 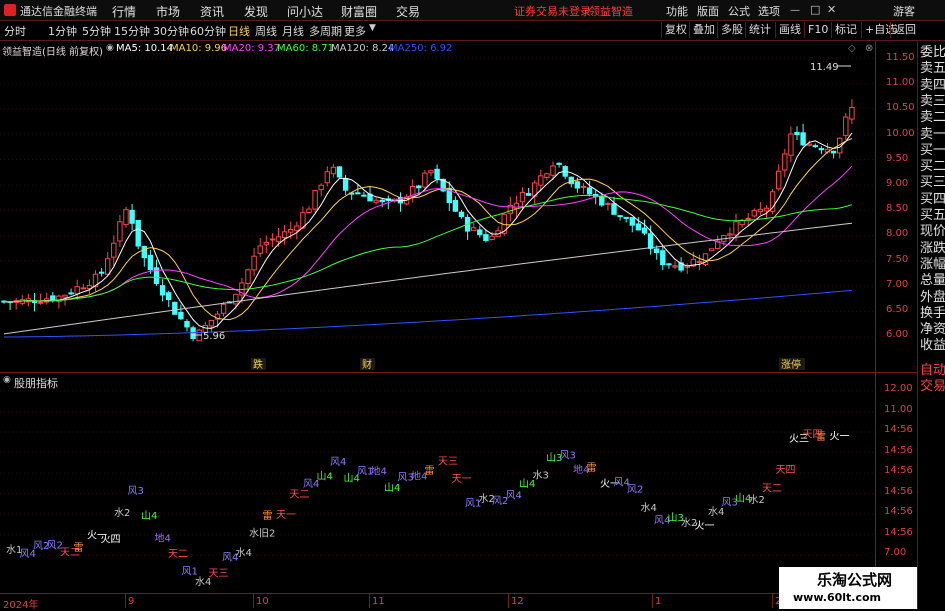 What do you see at coordinates (124, 11) in the screenshot?
I see `menu-hangqing: 行情` at bounding box center [124, 11].